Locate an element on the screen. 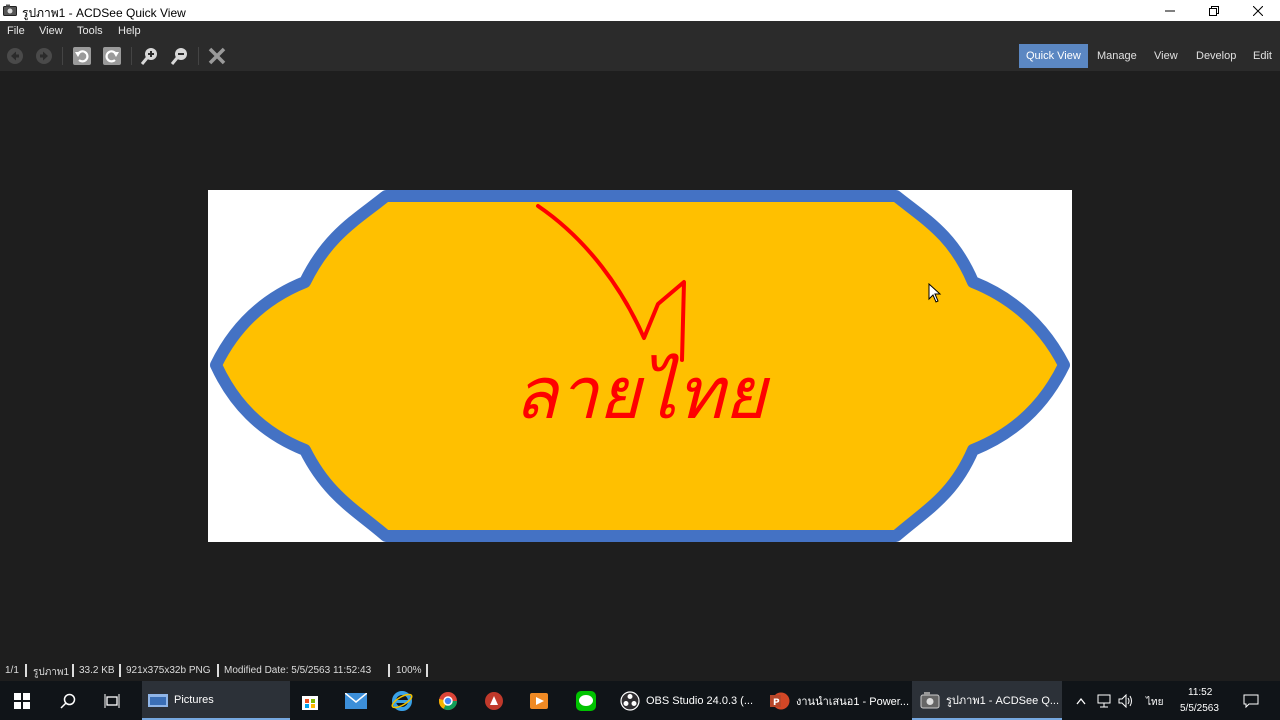 The image size is (1280, 720). status-modified-date: Modified Date: 5/5/2563 11:52:43 is located at coordinates (298, 670).